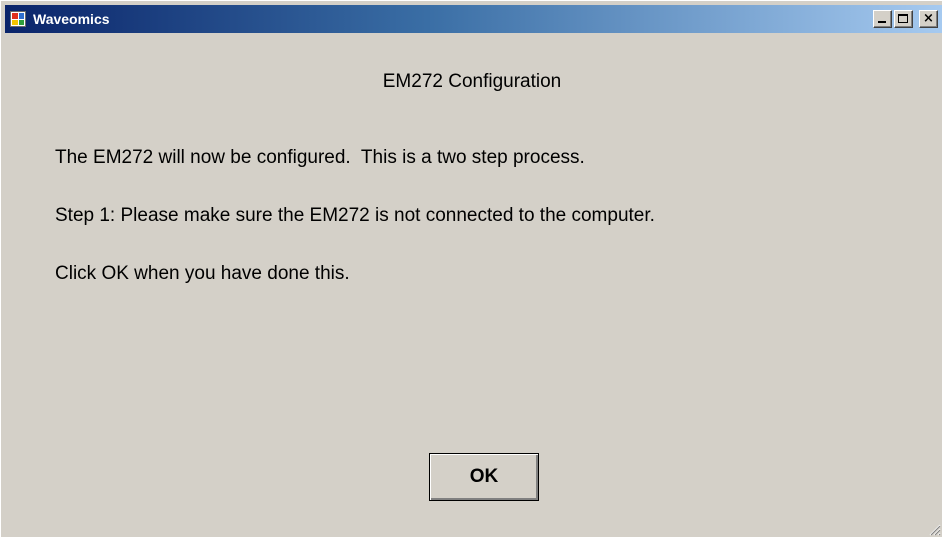 This screenshot has width=942, height=537. I want to click on ok-button: OK, so click(484, 477).